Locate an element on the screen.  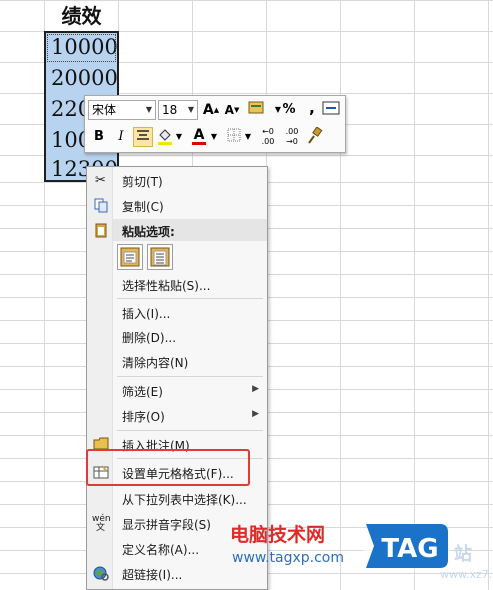
watermark-url: www.tagxp.com is located at coordinates (288, 558).